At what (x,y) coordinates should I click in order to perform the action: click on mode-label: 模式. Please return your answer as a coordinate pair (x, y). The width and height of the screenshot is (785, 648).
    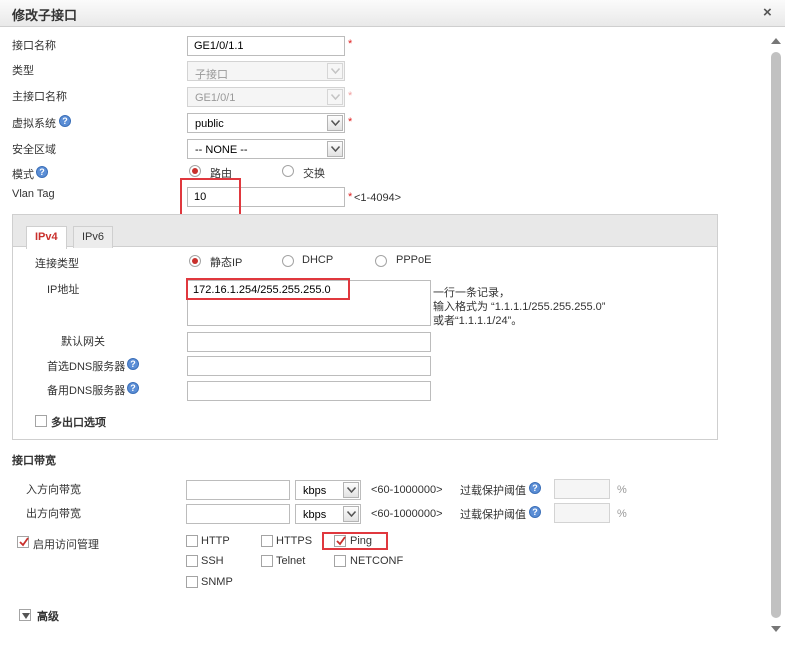
    Looking at the image, I should click on (23, 175).